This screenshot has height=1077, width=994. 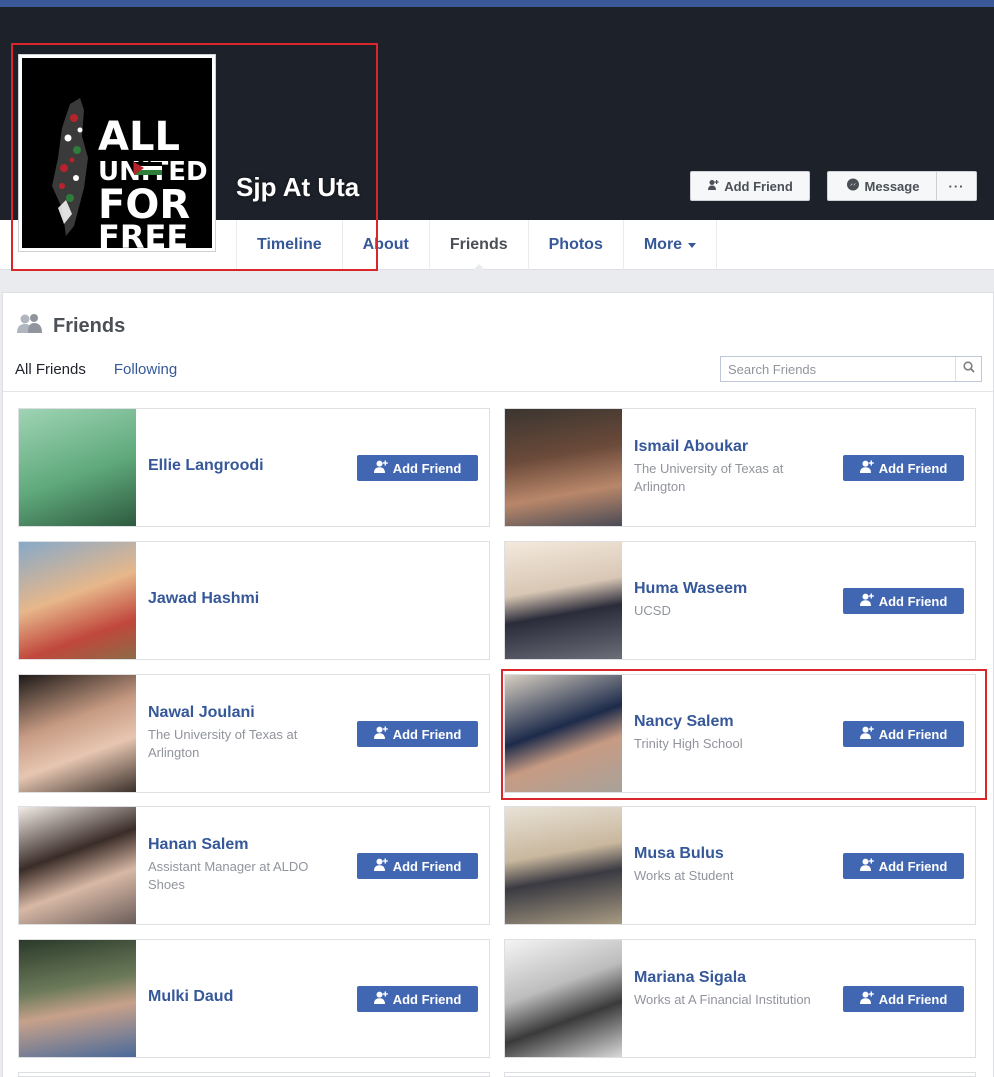 What do you see at coordinates (688, 743) in the screenshot?
I see `friend-subtitle: Trinity High School` at bounding box center [688, 743].